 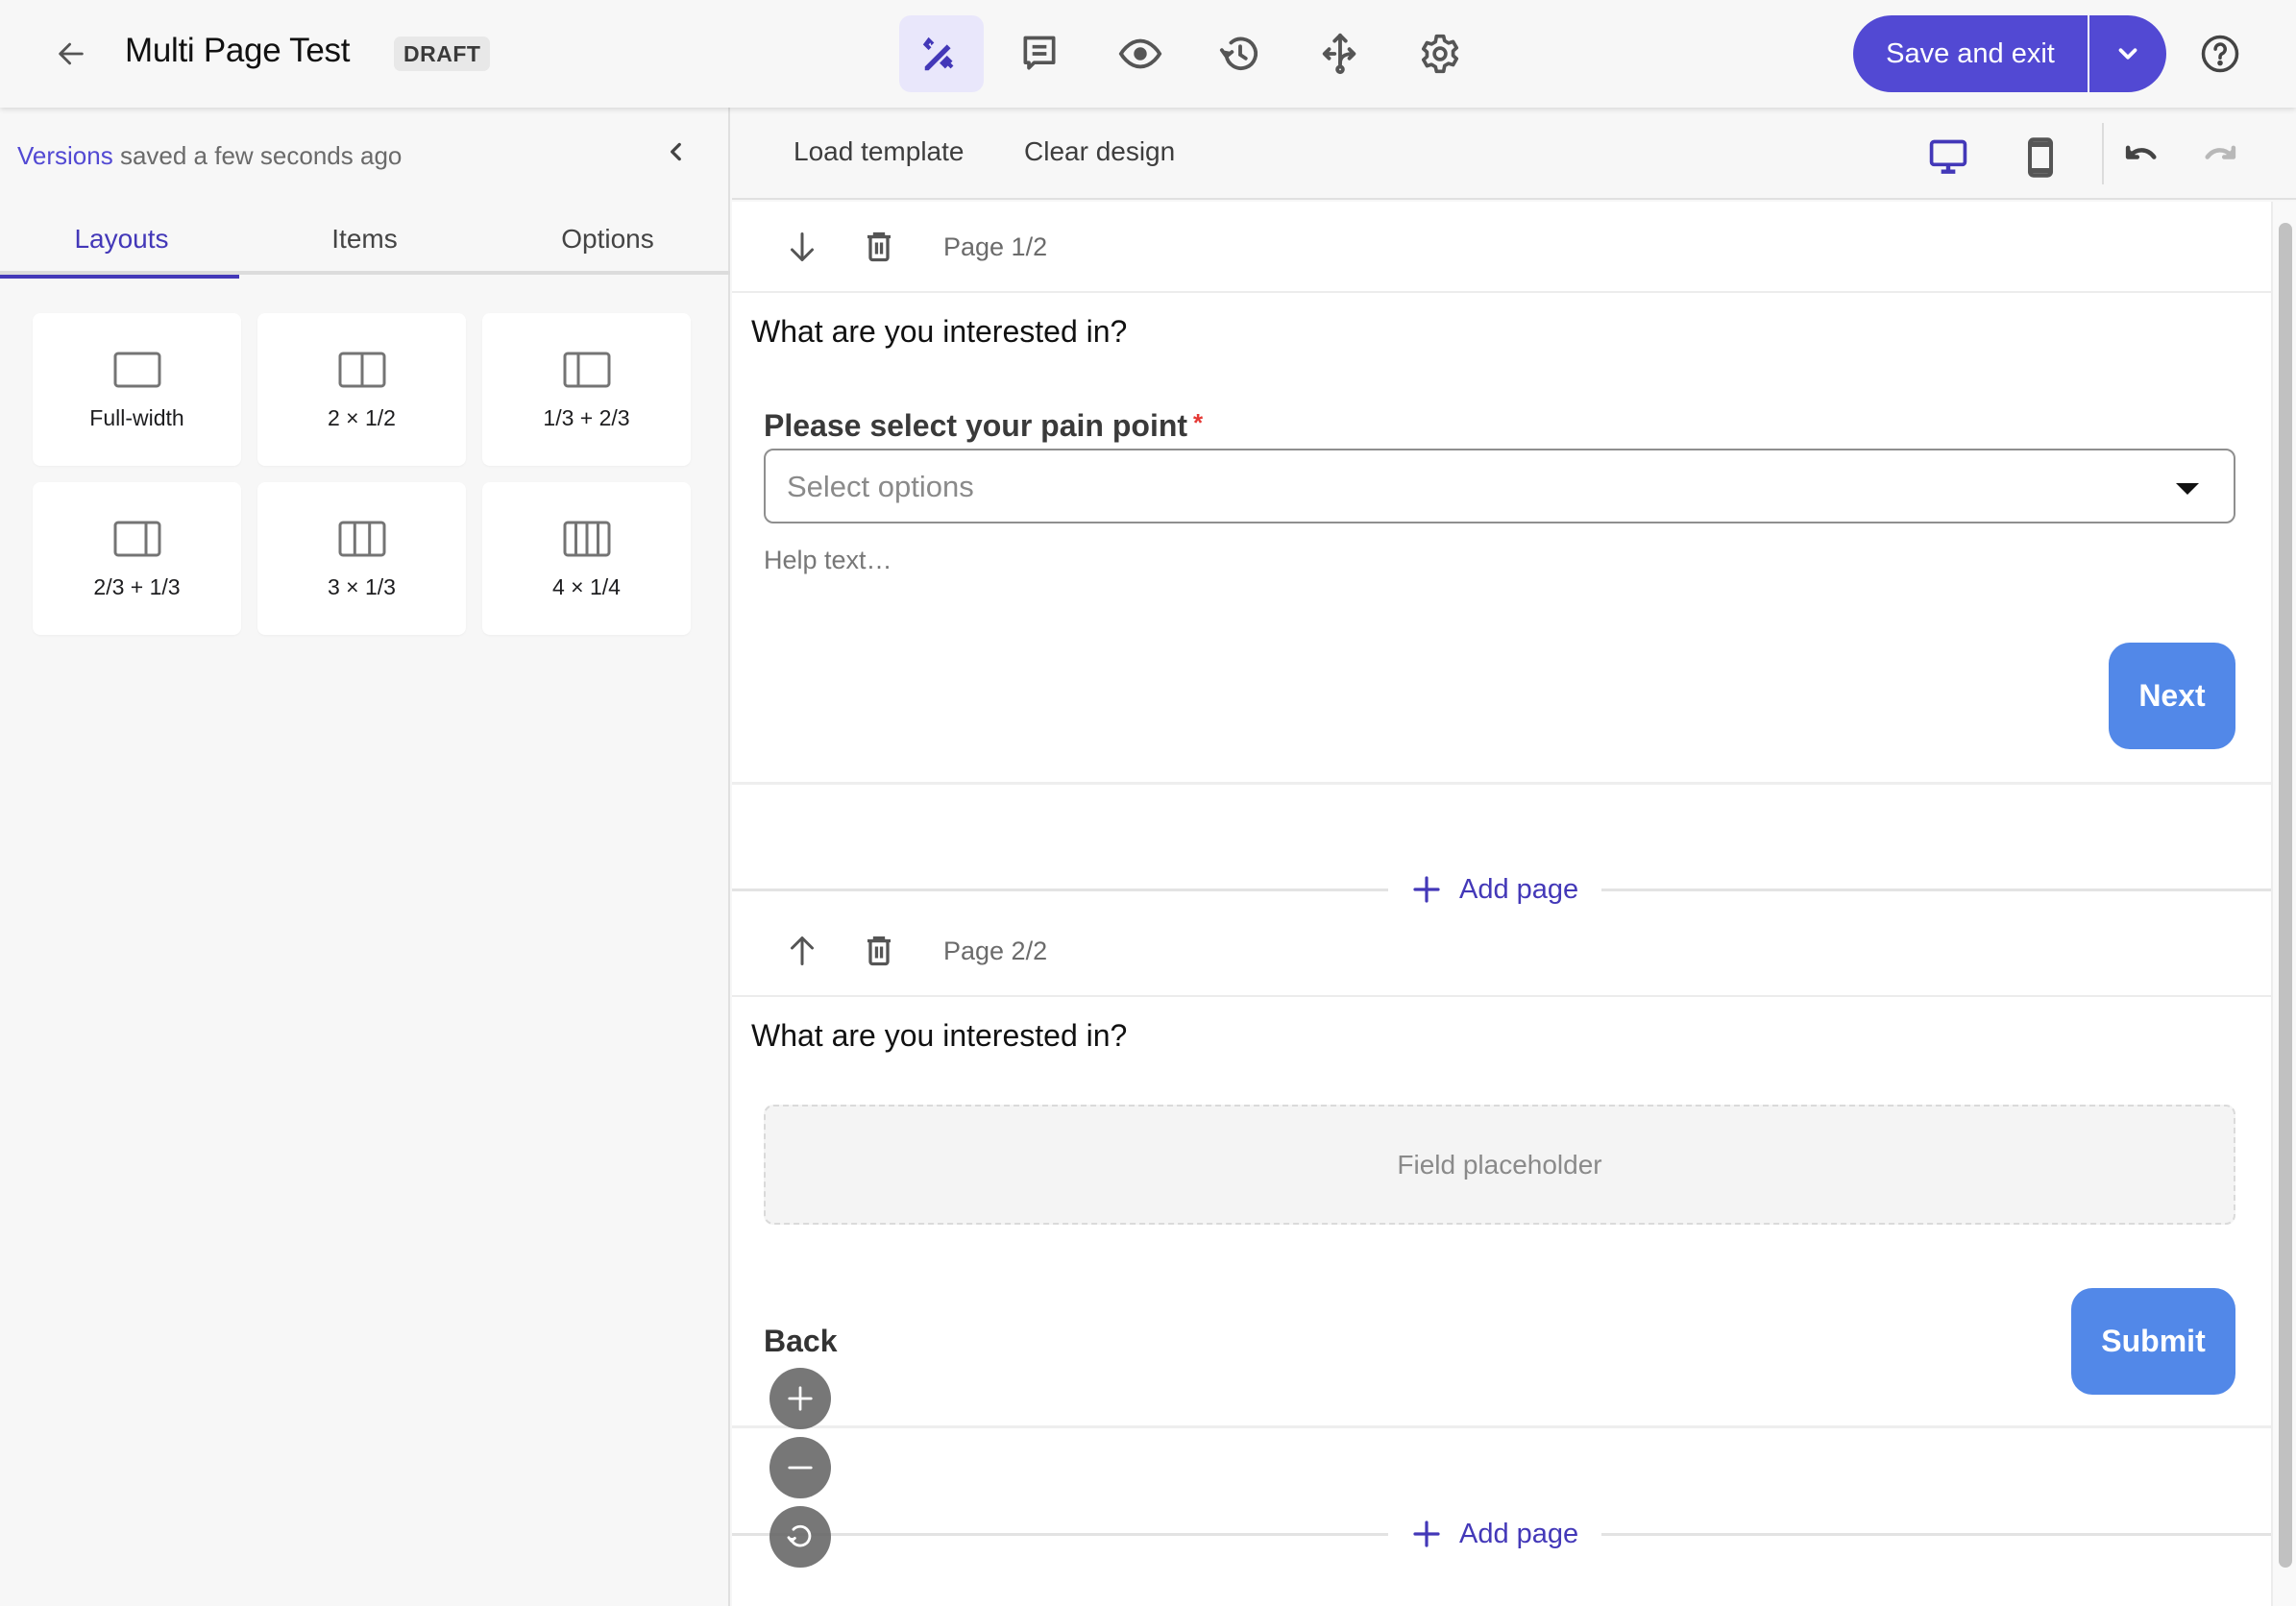 What do you see at coordinates (976, 425) in the screenshot?
I see `pain-point-label-text: Please select your pain point` at bounding box center [976, 425].